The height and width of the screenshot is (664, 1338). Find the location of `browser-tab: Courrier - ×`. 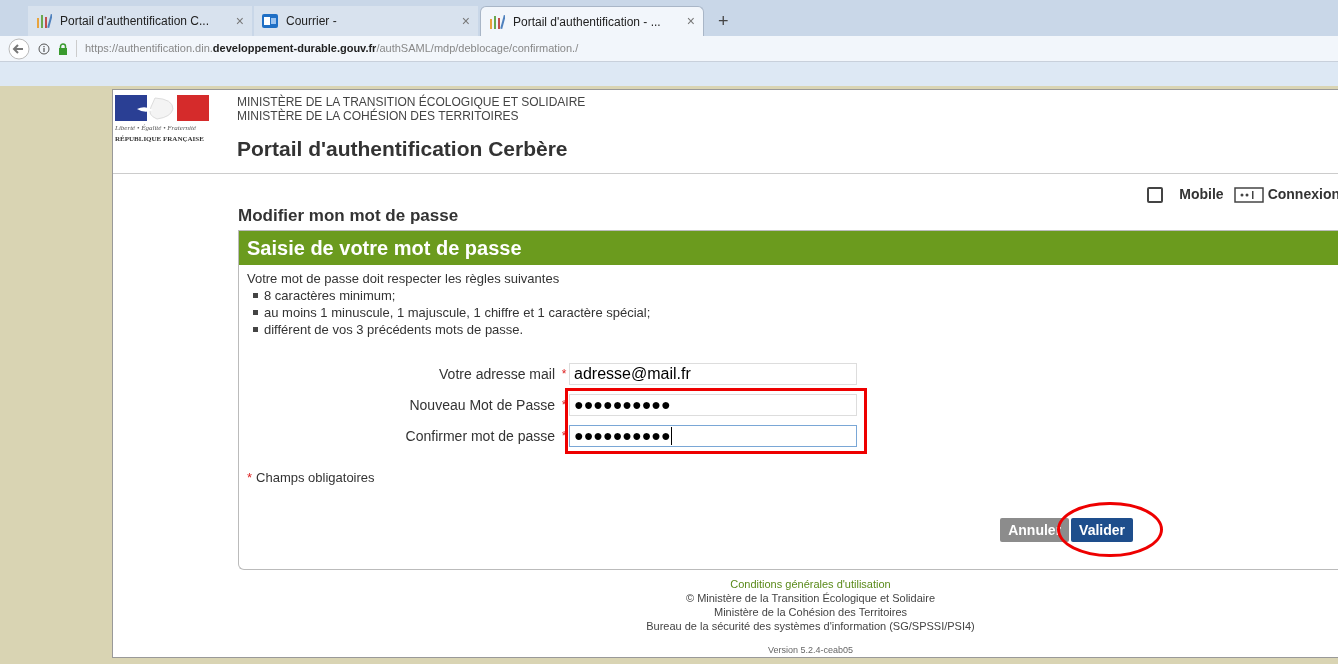

browser-tab: Courrier - × is located at coordinates (366, 21).